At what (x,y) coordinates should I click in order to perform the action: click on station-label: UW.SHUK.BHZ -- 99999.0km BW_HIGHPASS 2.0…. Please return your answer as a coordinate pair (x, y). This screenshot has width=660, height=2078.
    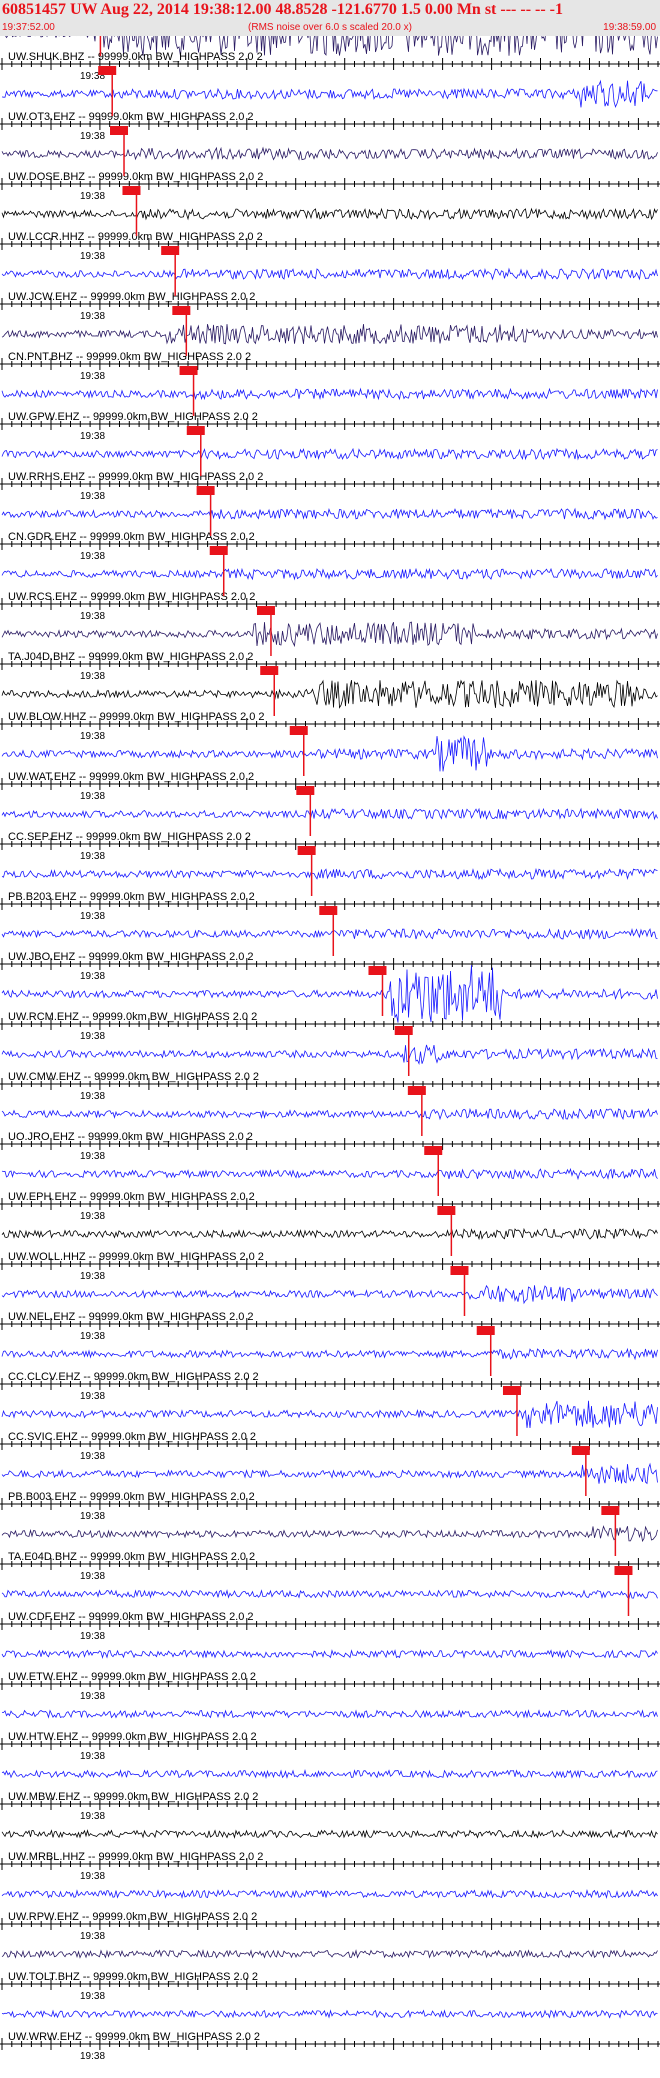
    Looking at the image, I should click on (135, 57).